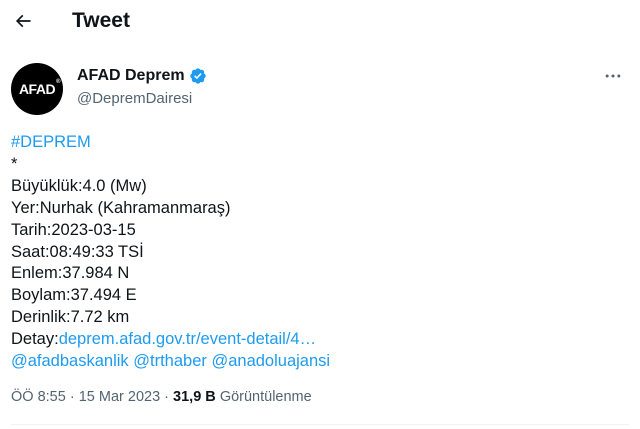  I want to click on more-horizontal-icon, so click(613, 76).